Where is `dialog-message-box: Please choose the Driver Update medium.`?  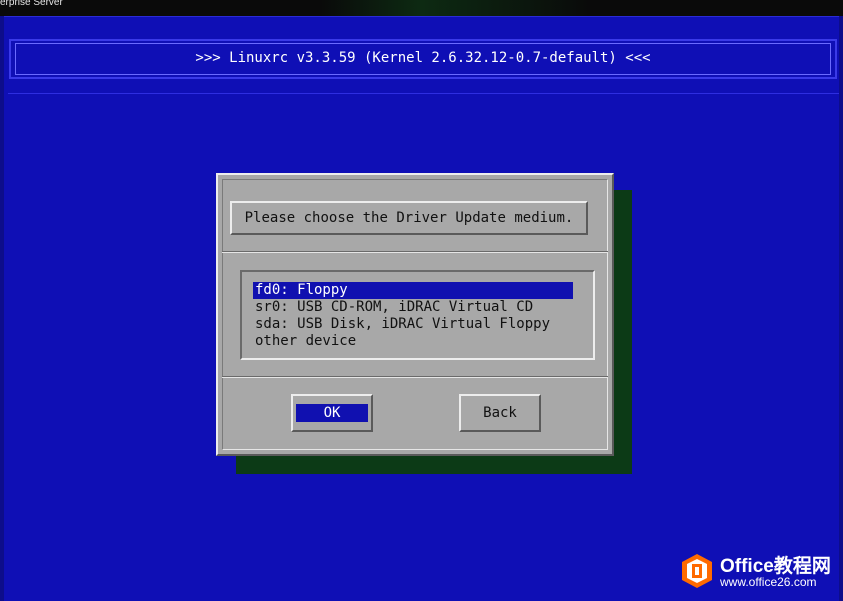 dialog-message-box: Please choose the Driver Update medium. is located at coordinates (409, 218).